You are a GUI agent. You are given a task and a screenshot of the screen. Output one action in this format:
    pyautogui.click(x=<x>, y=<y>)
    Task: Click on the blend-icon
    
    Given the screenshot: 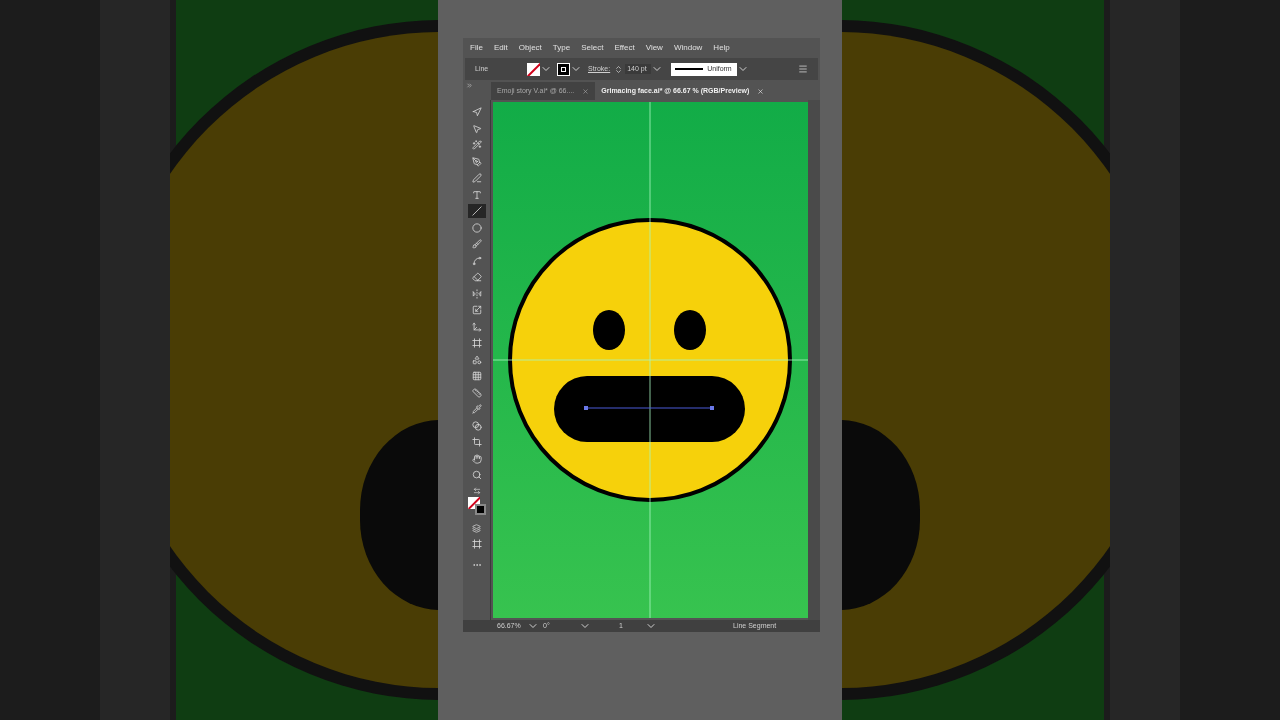 What is the action you would take?
    pyautogui.click(x=476, y=425)
    